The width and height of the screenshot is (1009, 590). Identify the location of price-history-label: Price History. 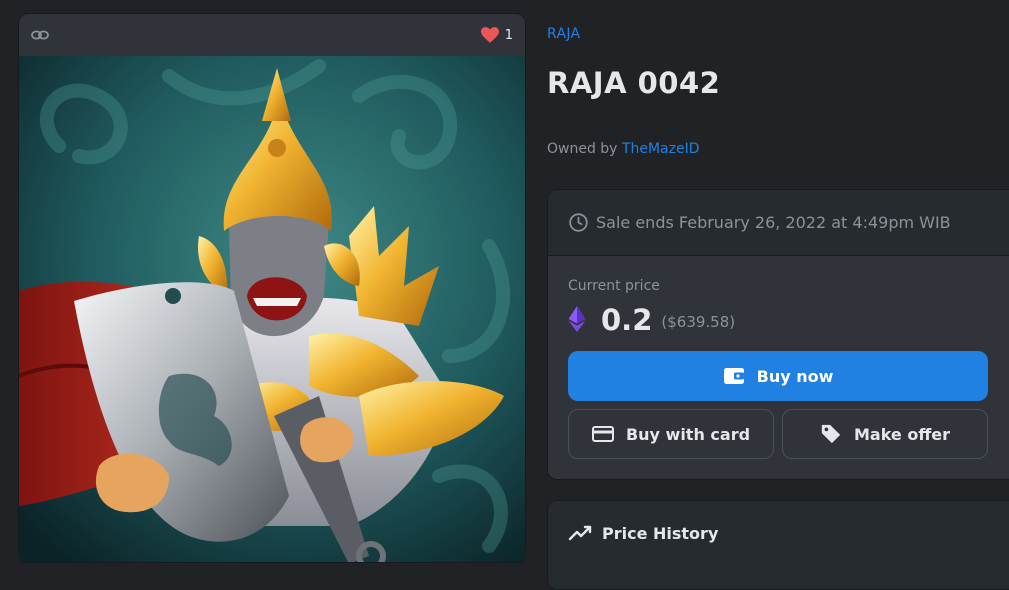
(660, 533).